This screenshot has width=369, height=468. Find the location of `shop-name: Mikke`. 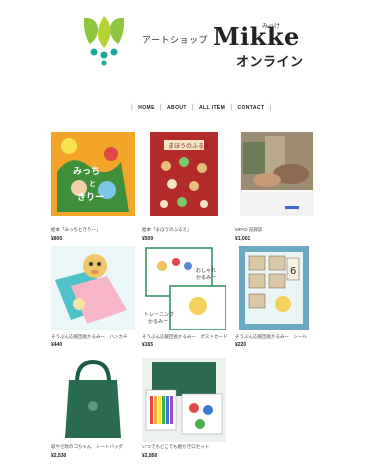

shop-name: Mikke is located at coordinates (256, 36).